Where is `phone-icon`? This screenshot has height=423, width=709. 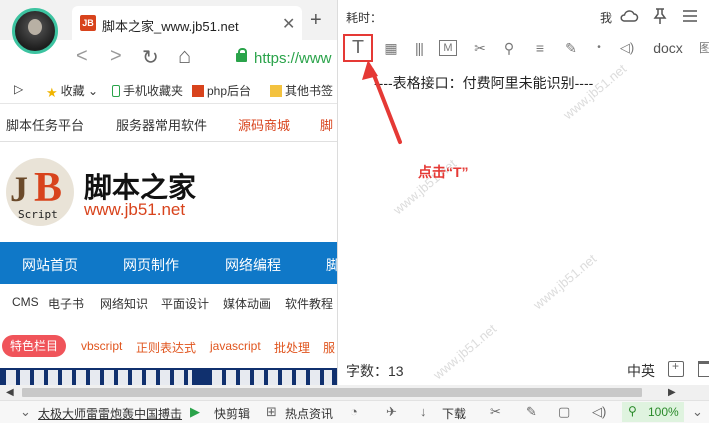
phone-icon is located at coordinates (116, 91).